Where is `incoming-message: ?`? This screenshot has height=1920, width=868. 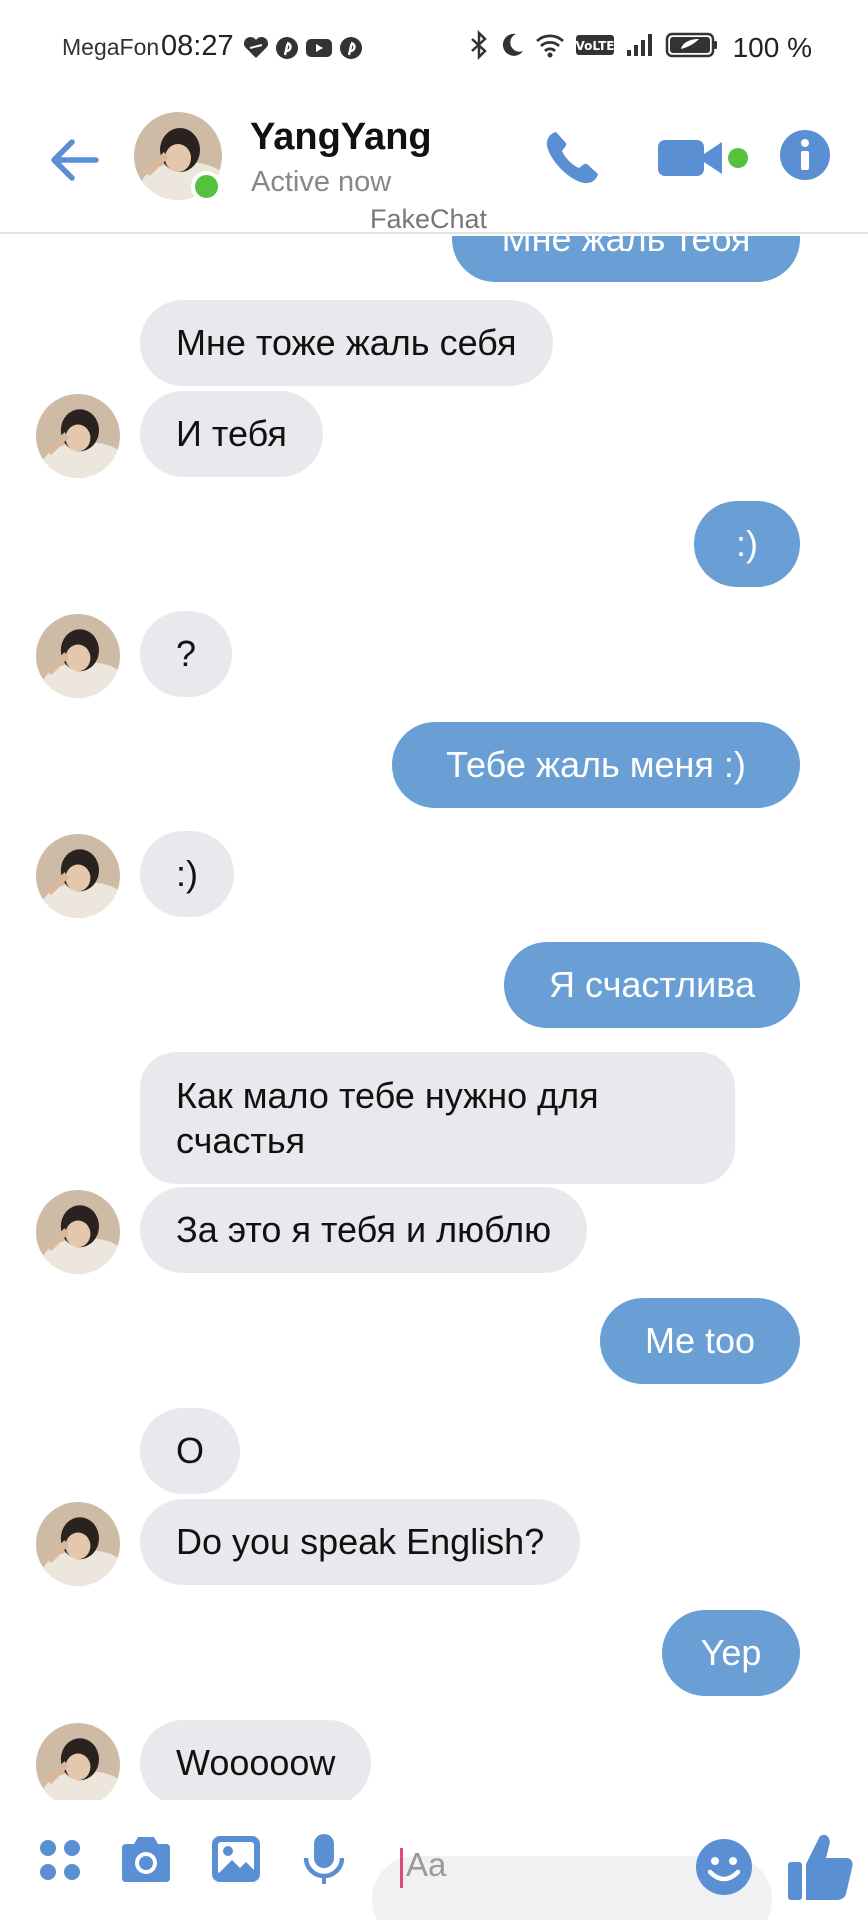
incoming-message: ? is located at coordinates (186, 654).